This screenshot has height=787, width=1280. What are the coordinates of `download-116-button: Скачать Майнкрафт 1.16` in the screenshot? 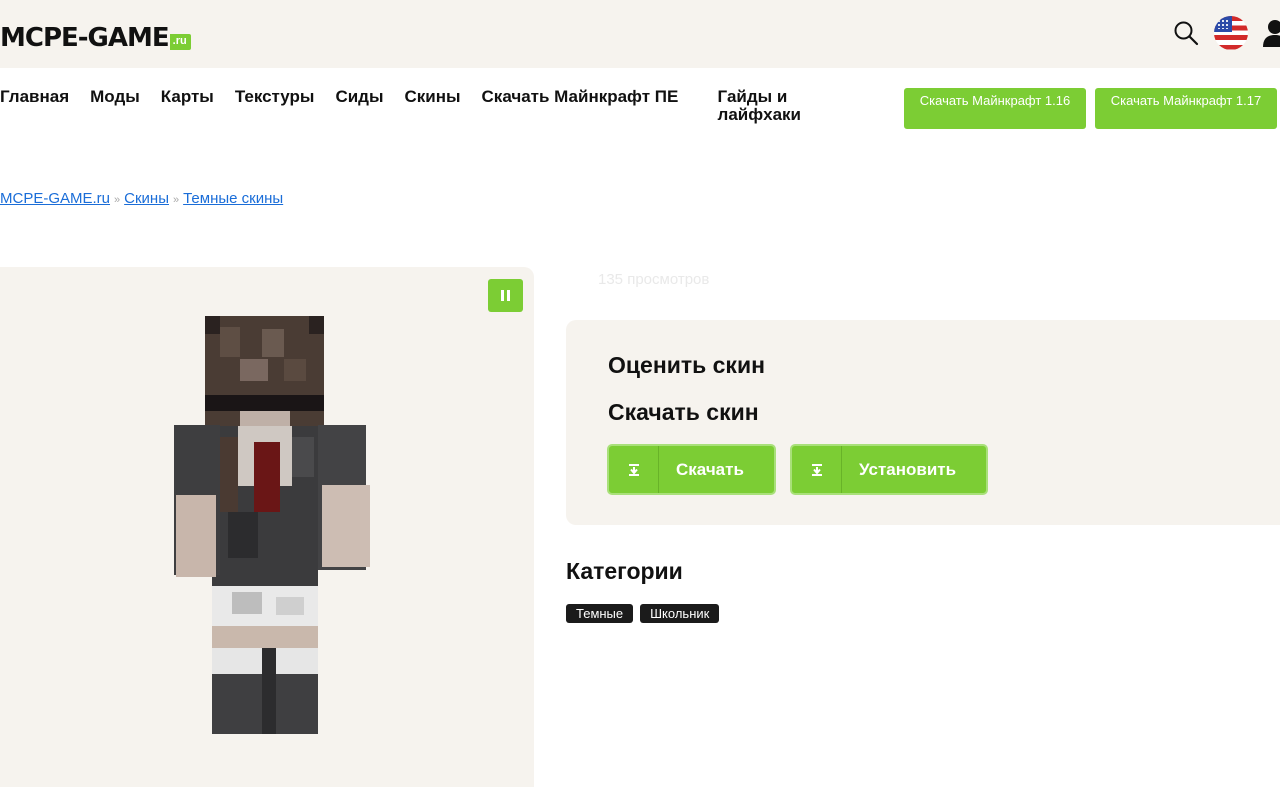 It's located at (995, 108).